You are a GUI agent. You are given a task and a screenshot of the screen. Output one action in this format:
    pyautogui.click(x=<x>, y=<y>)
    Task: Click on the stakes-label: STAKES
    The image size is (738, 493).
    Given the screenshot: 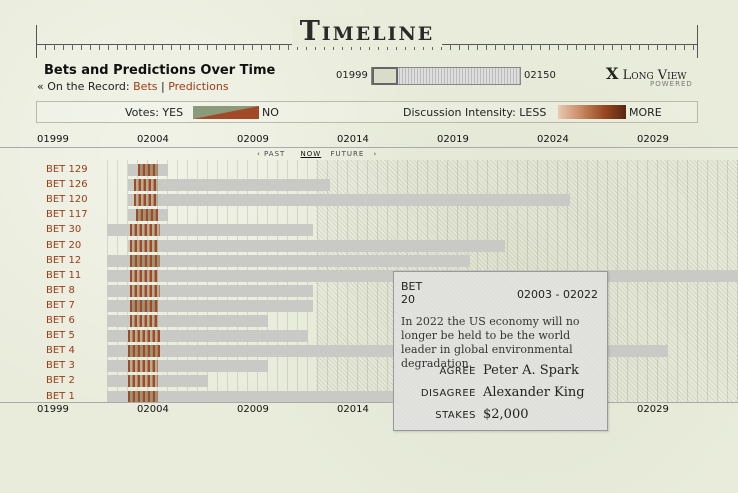 What is the action you would take?
    pyautogui.click(x=455, y=415)
    